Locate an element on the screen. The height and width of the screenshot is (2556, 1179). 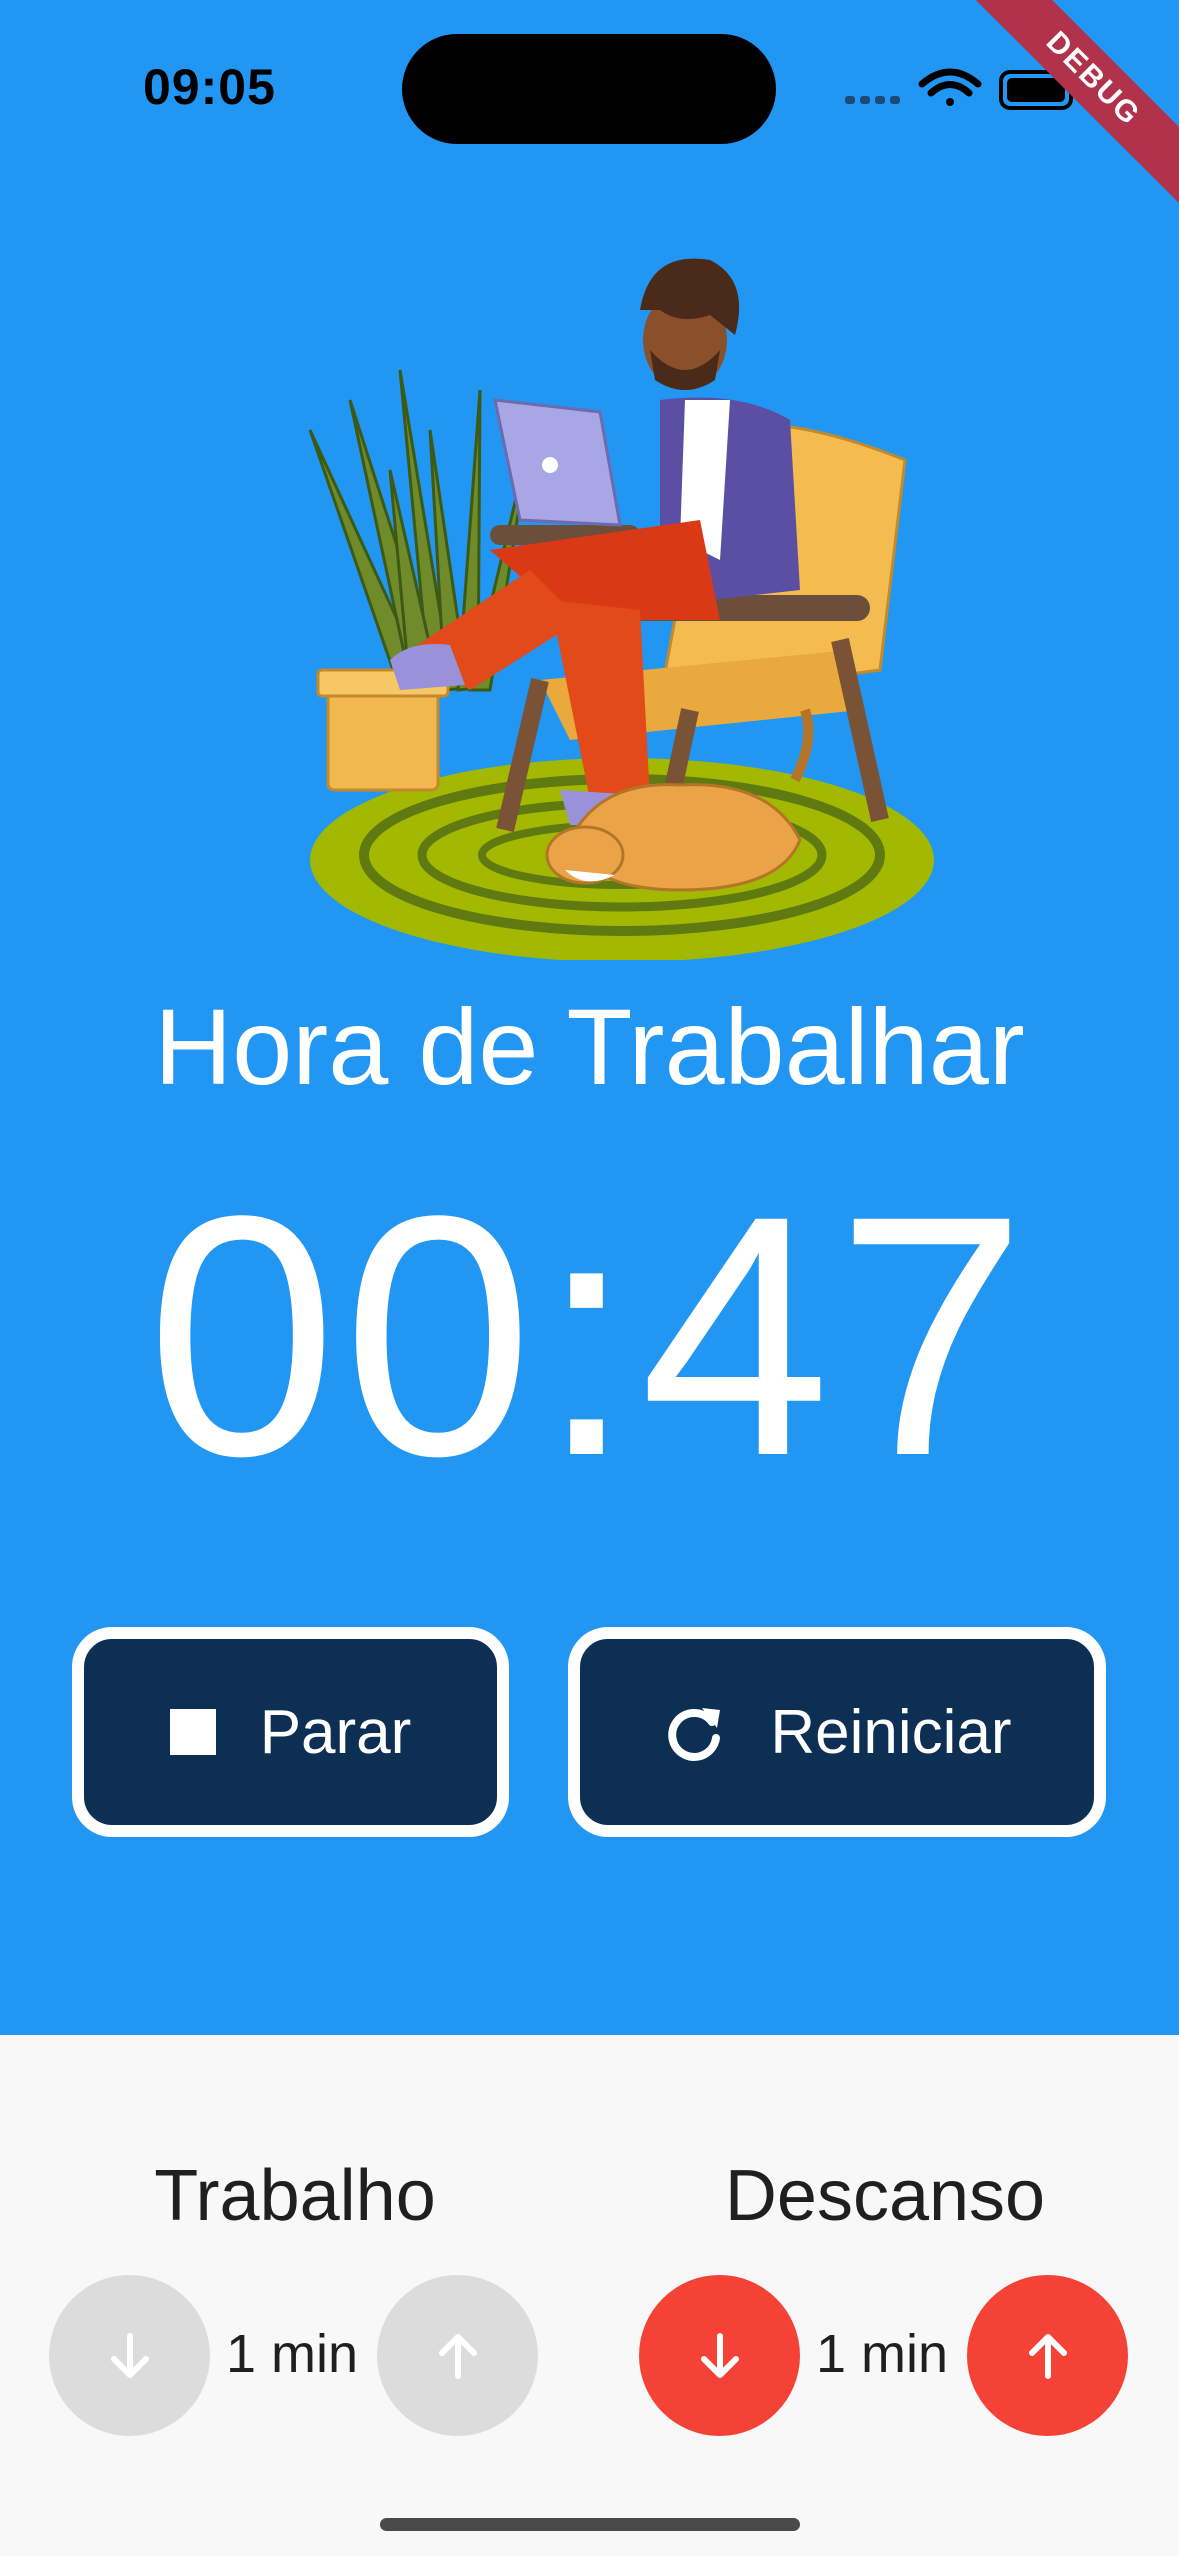
signal-icon is located at coordinates (872, 100).